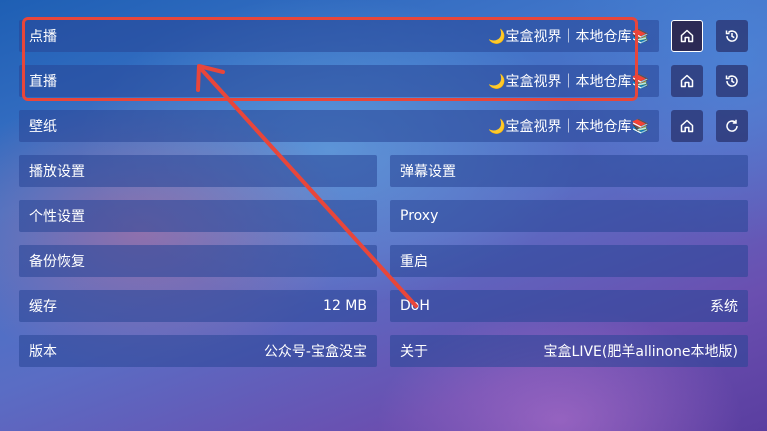 This screenshot has width=767, height=431. Describe the element at coordinates (315, 352) in the screenshot. I see `version-value: 公众号-宝盒没宝` at that location.